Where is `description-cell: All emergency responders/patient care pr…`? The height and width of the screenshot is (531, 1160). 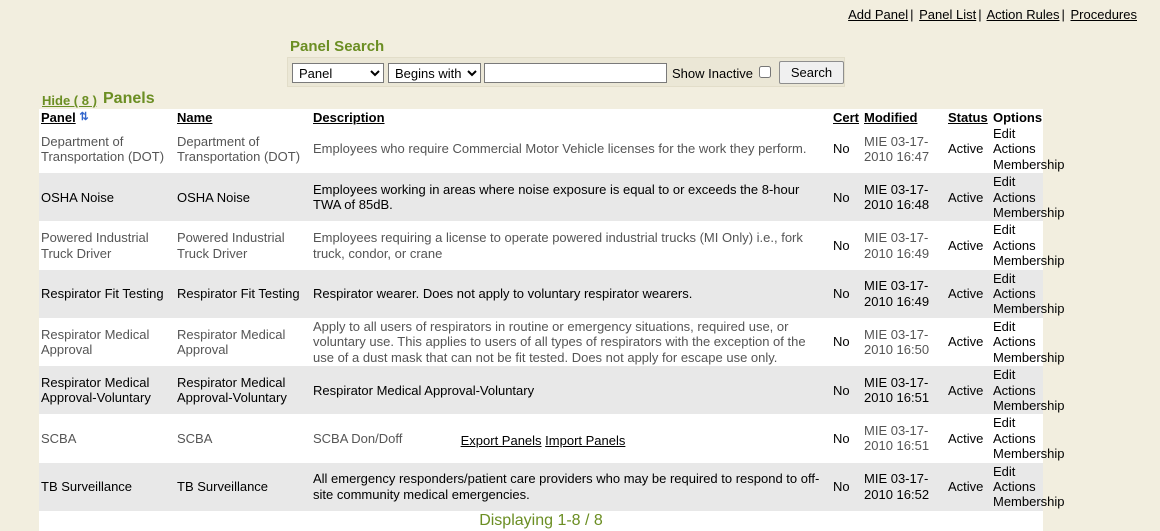 description-cell: All emergency responders/patient care pr… is located at coordinates (571, 486).